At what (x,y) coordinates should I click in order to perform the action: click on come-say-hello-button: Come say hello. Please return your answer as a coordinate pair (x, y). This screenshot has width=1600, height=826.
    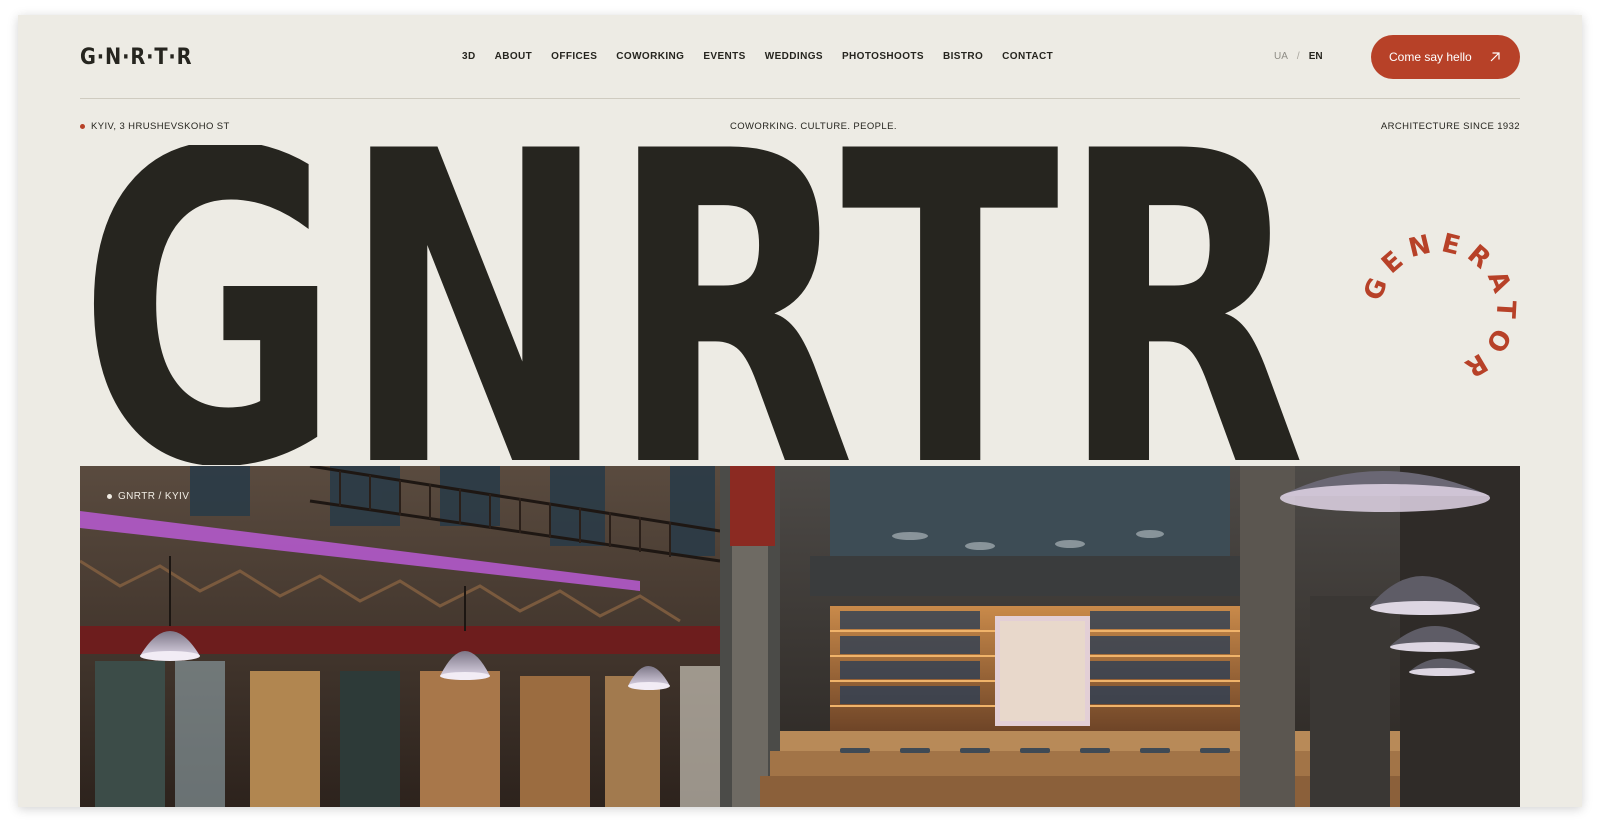
    Looking at the image, I should click on (1445, 57).